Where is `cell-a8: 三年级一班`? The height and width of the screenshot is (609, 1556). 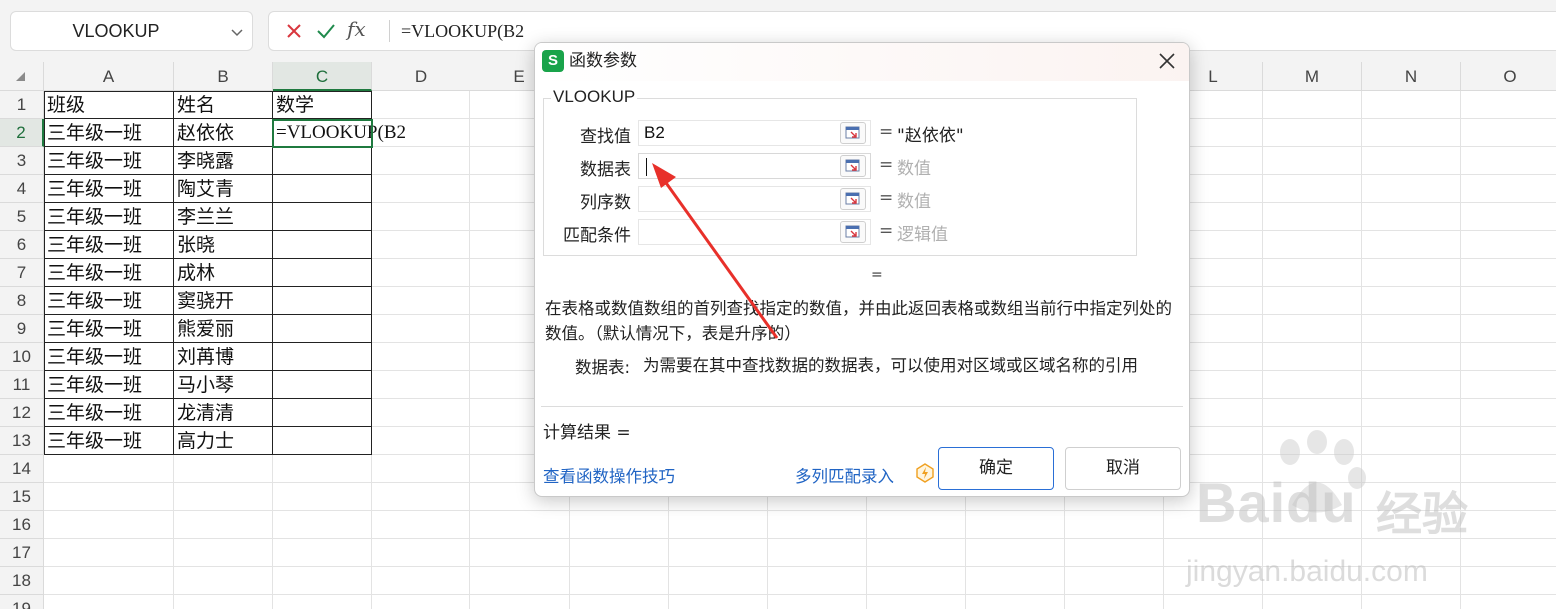
cell-a8: 三年级一班 is located at coordinates (93, 301).